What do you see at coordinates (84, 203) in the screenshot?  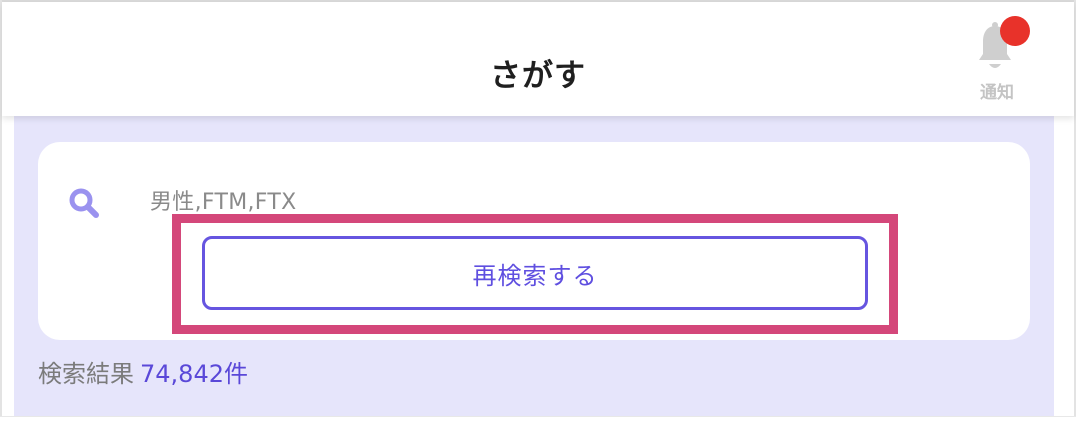 I see `search-icon` at bounding box center [84, 203].